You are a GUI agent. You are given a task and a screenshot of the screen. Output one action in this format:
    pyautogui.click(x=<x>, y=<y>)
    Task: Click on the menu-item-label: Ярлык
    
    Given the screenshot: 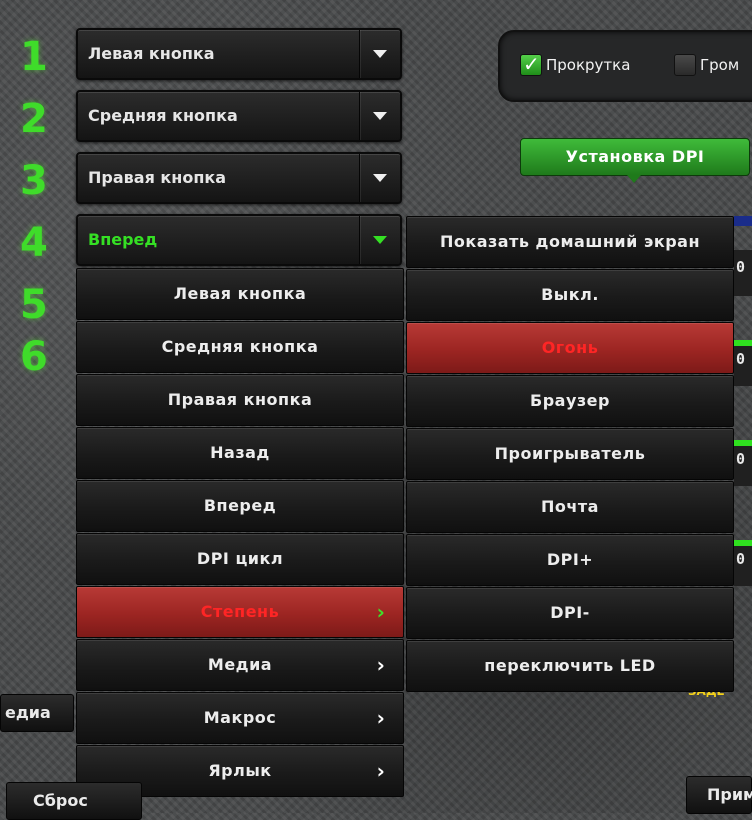 What is the action you would take?
    pyautogui.click(x=240, y=770)
    